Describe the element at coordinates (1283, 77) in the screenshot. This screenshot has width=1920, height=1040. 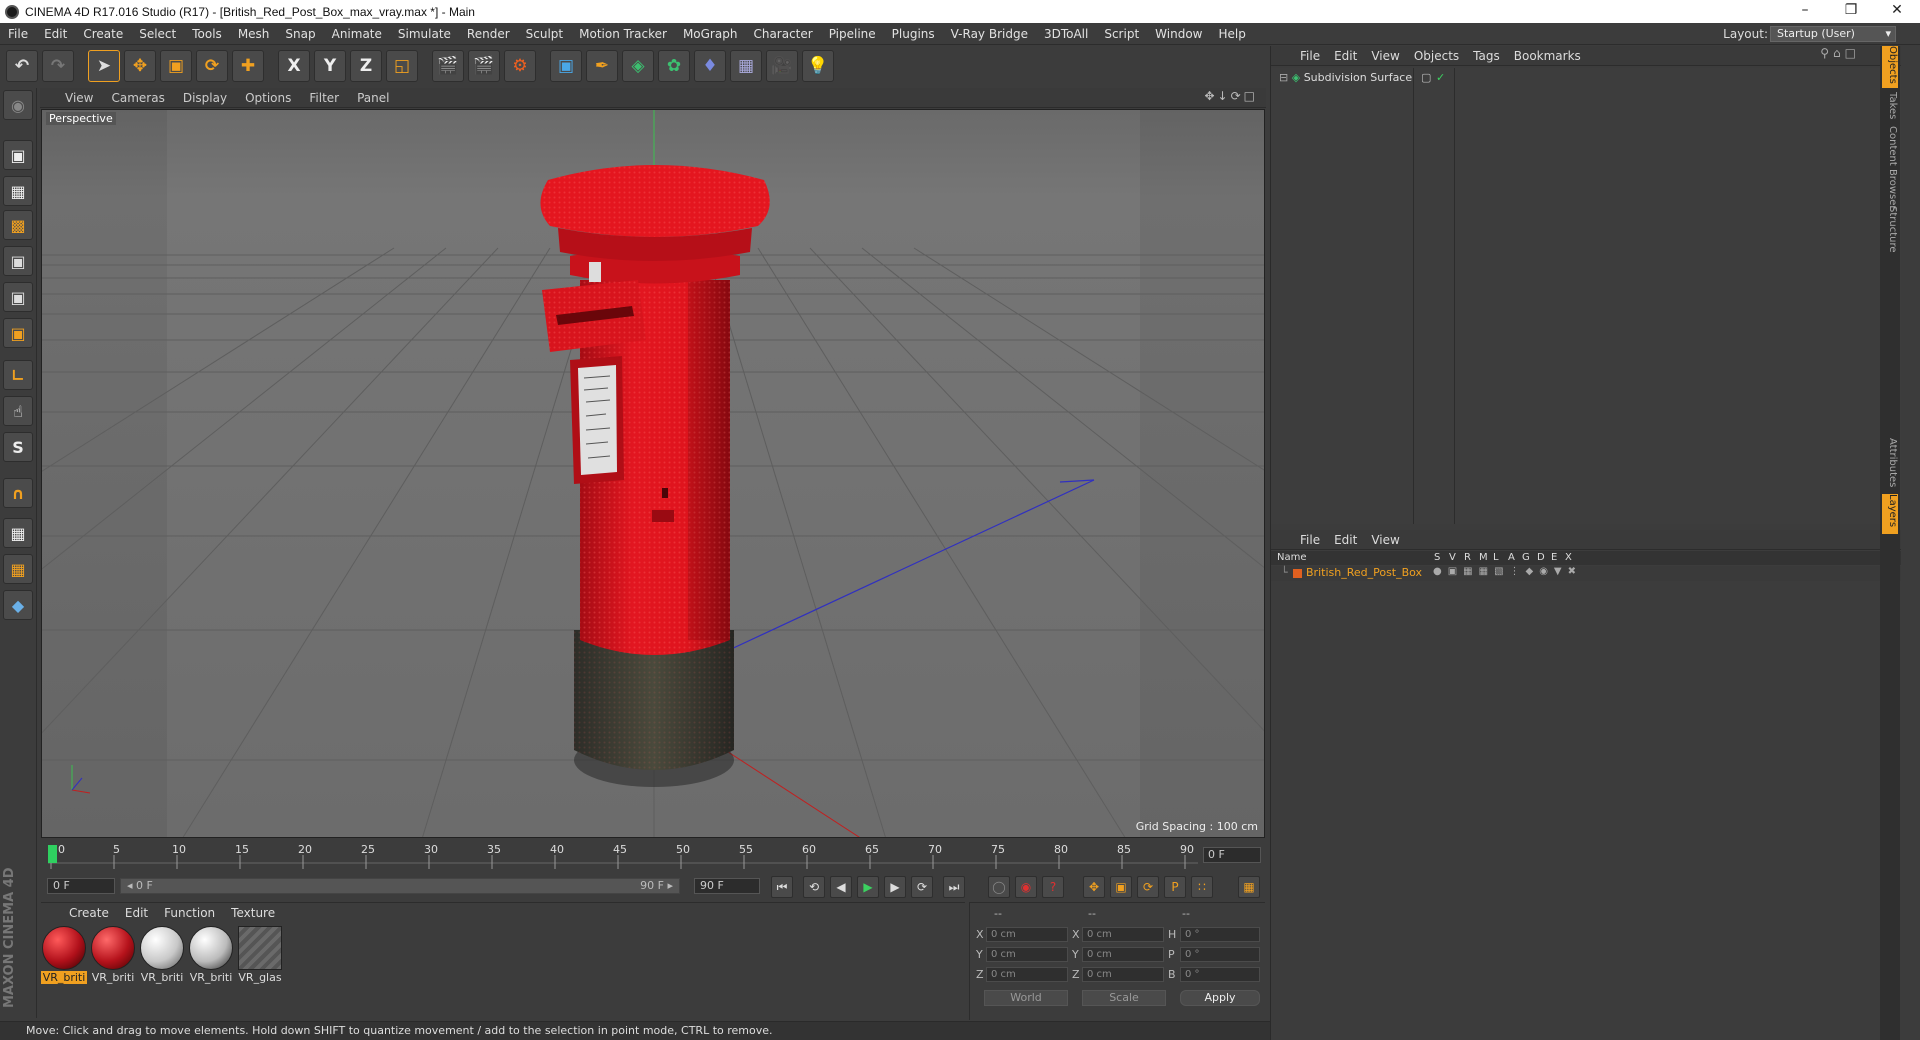
I see `expand-icon: ⊟` at that location.